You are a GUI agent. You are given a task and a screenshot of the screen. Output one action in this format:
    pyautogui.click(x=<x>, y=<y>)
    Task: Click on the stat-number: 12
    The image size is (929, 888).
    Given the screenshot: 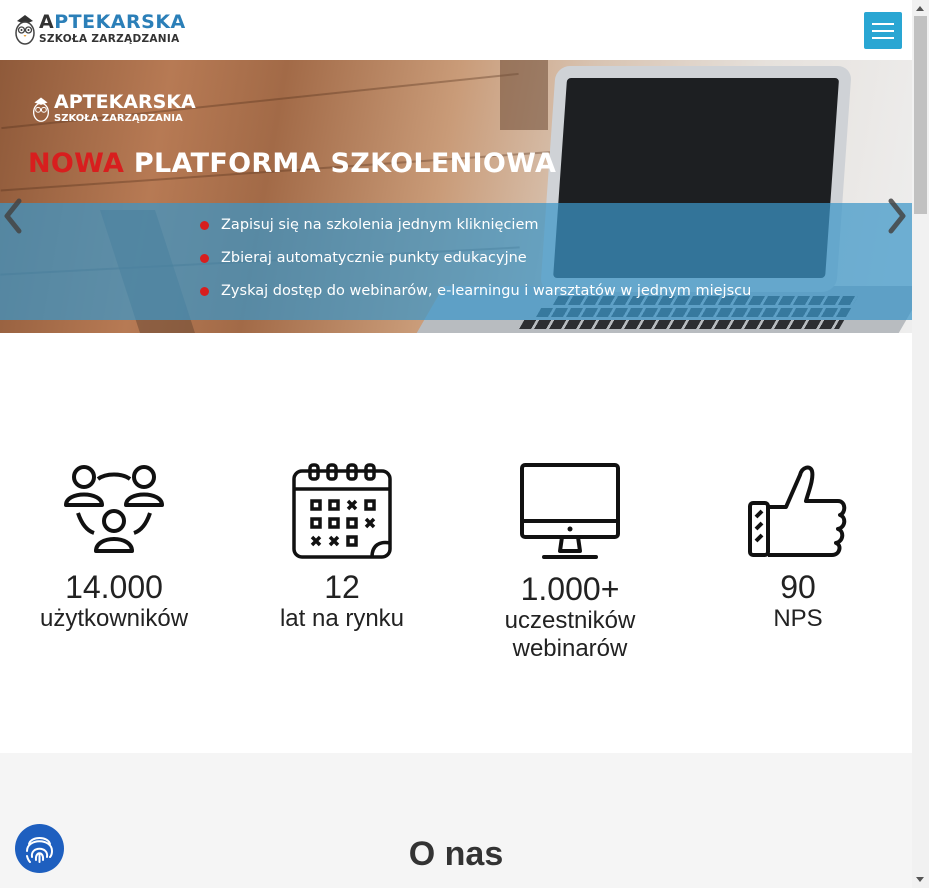 What is the action you would take?
    pyautogui.click(x=342, y=587)
    